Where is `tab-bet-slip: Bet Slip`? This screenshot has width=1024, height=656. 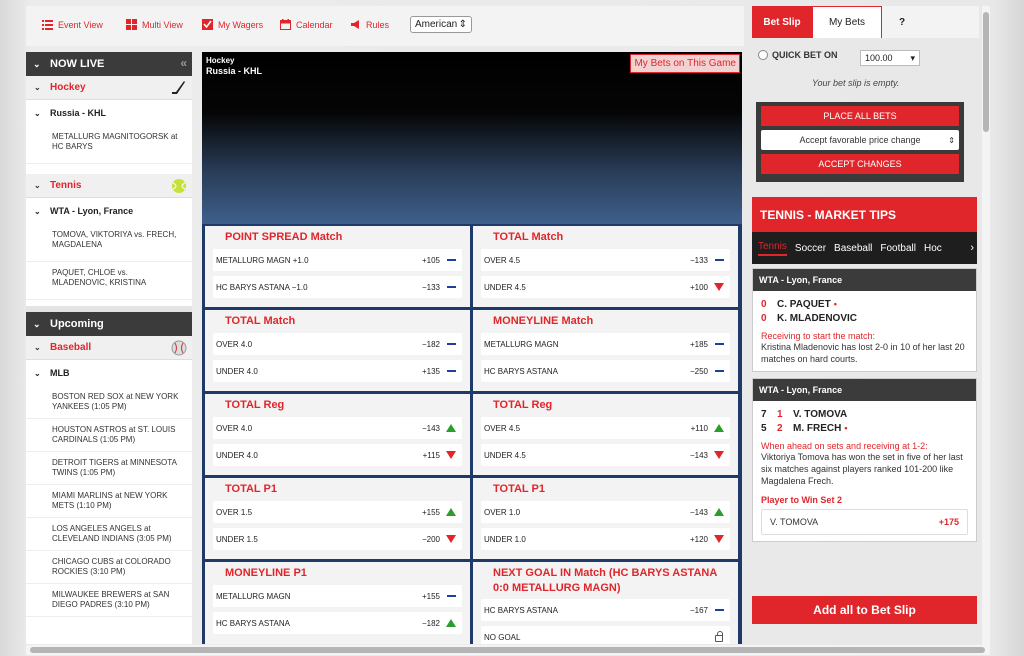 tab-bet-slip: Bet Slip is located at coordinates (782, 22).